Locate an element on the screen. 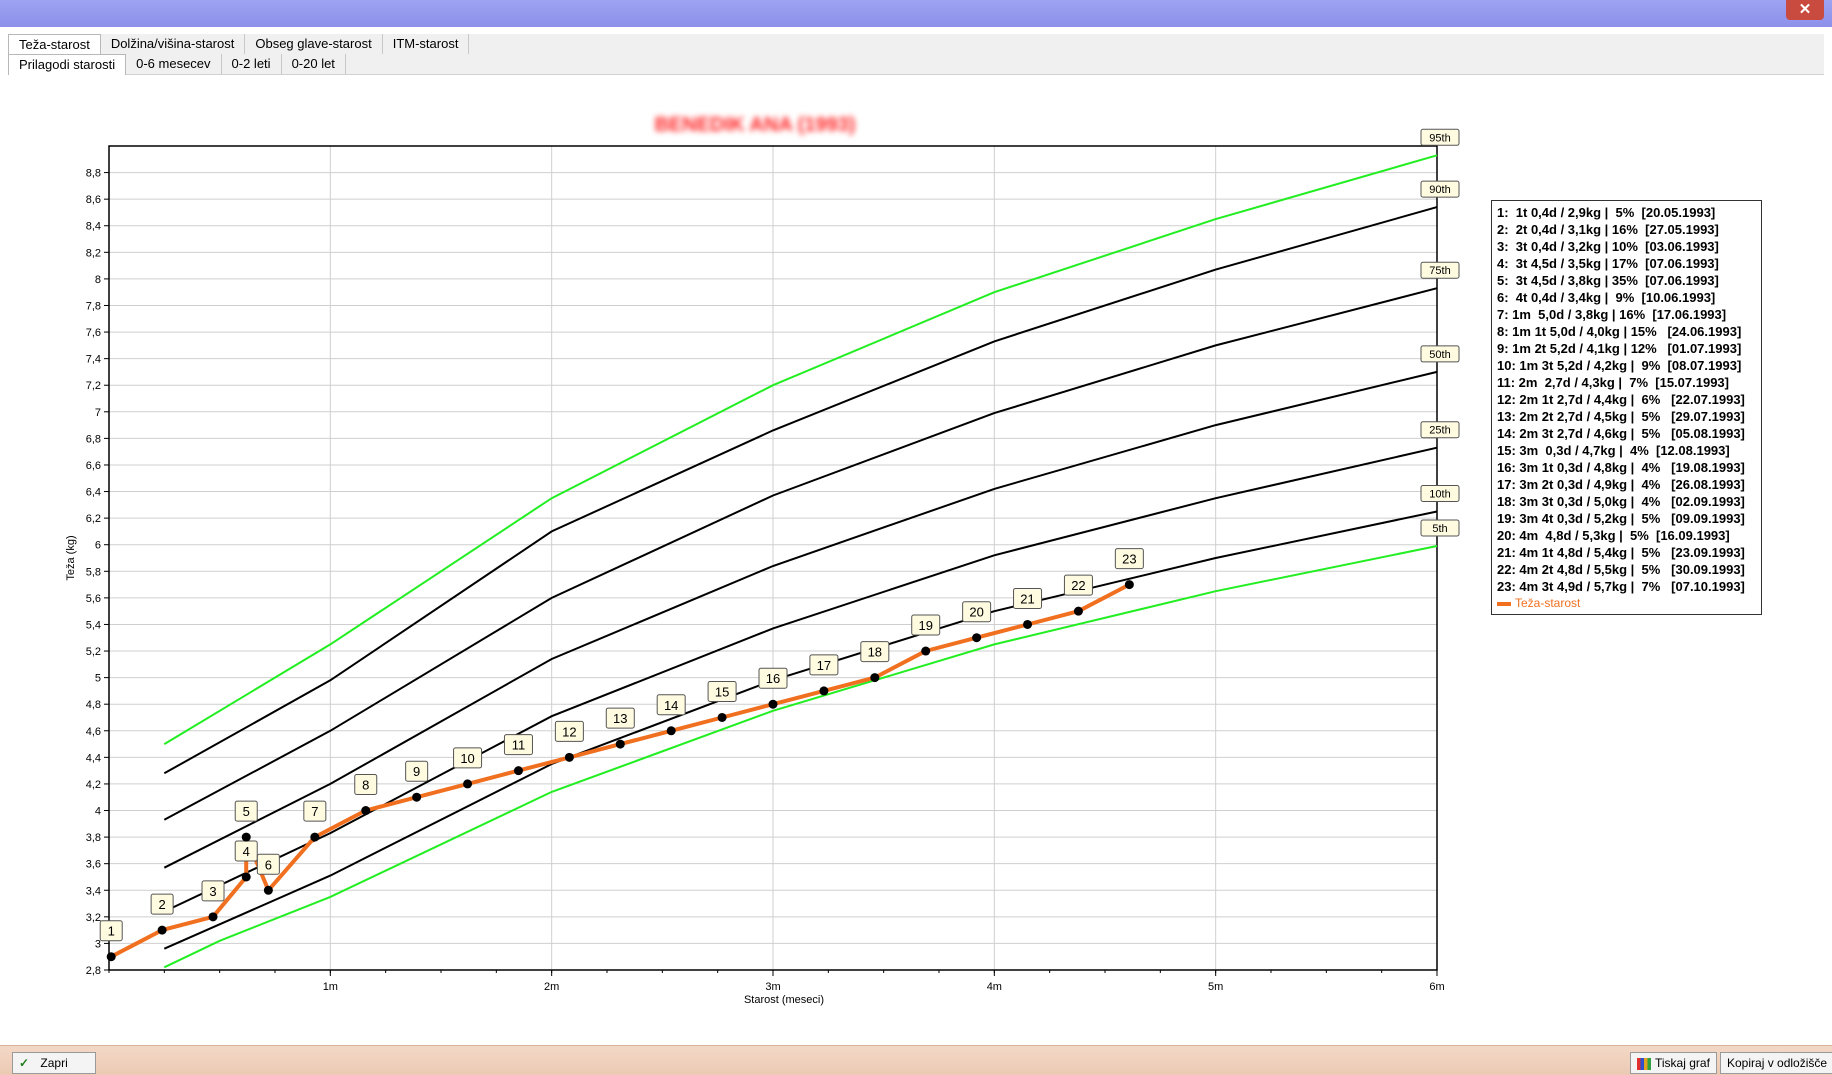 This screenshot has width=1832, height=1075. copy-clipboard-button: Kopiraj v odložišče is located at coordinates (1776, 1063).